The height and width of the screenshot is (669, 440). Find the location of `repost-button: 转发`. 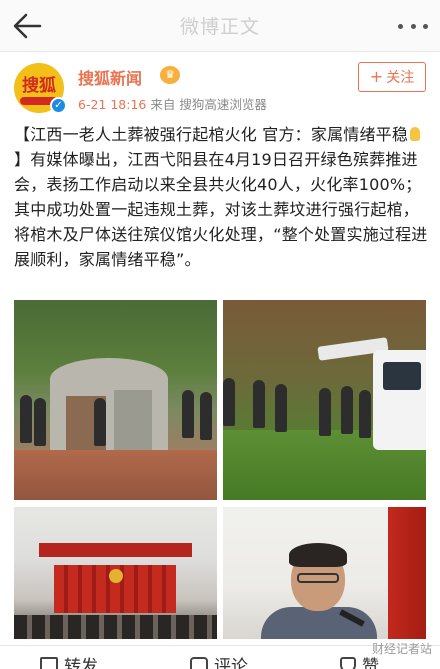

repost-button: 转发 is located at coordinates (69, 660).